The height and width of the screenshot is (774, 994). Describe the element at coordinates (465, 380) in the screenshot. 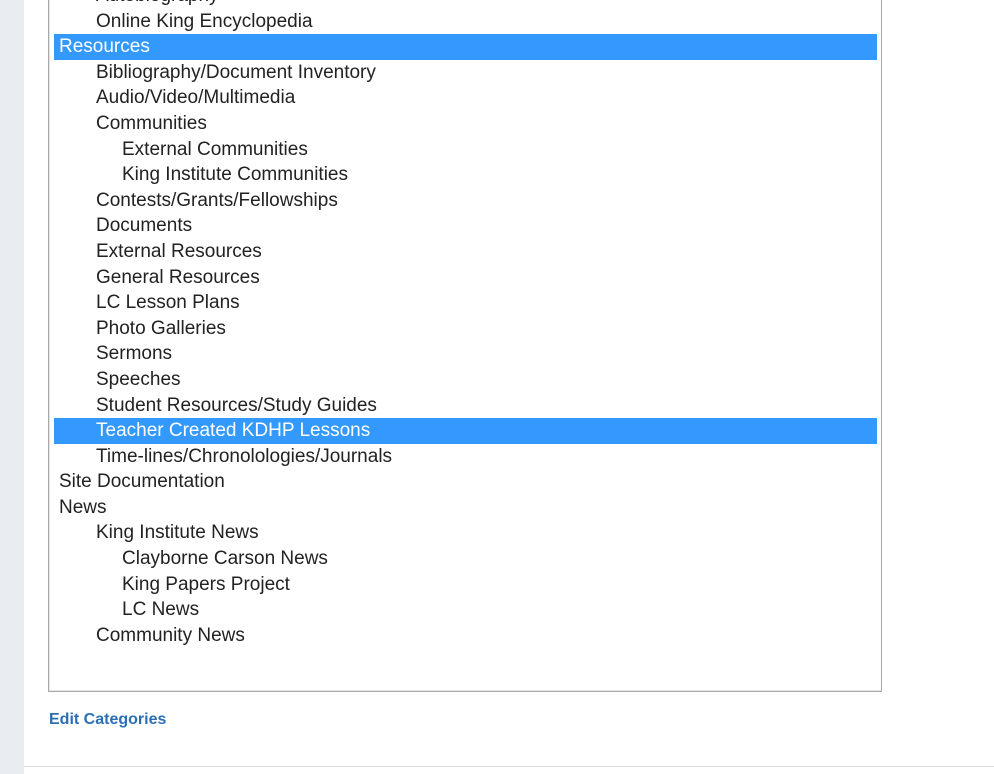

I see `category-option: Speeches` at that location.